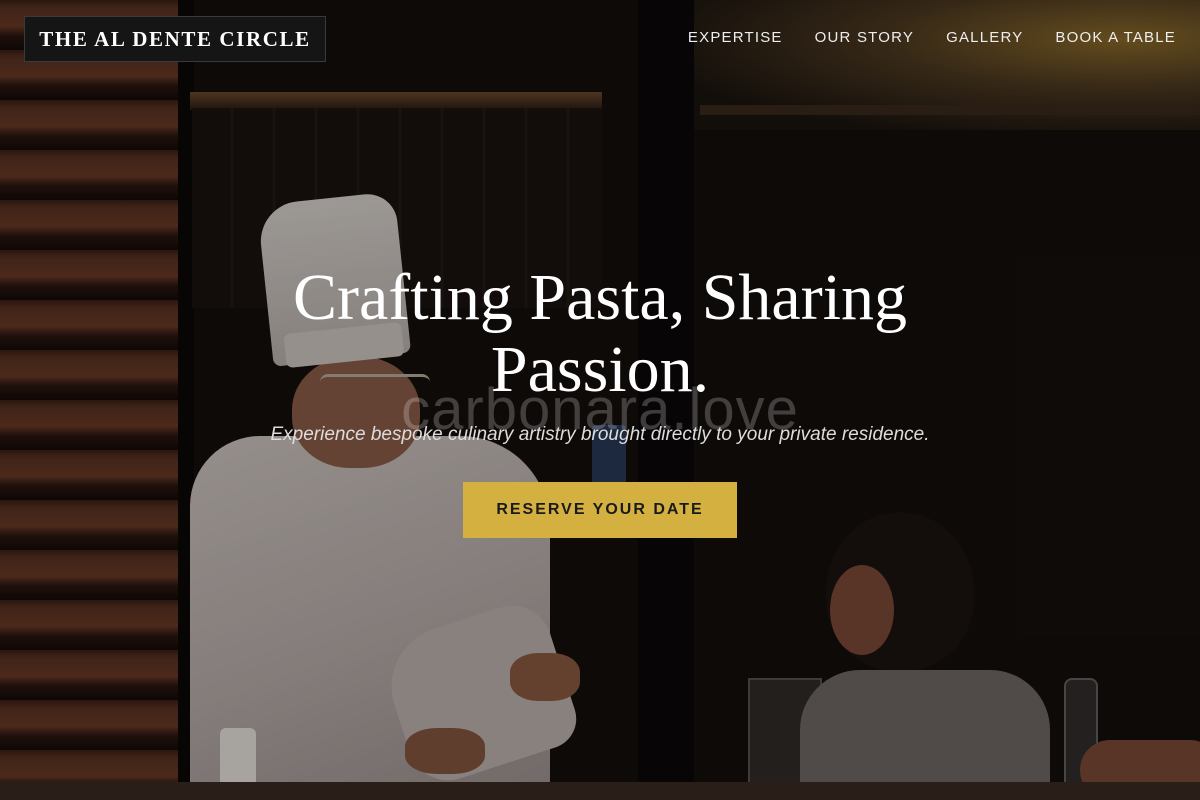 The width and height of the screenshot is (1200, 800). What do you see at coordinates (864, 37) in the screenshot?
I see `nav-link-our-story: OUR STORY` at bounding box center [864, 37].